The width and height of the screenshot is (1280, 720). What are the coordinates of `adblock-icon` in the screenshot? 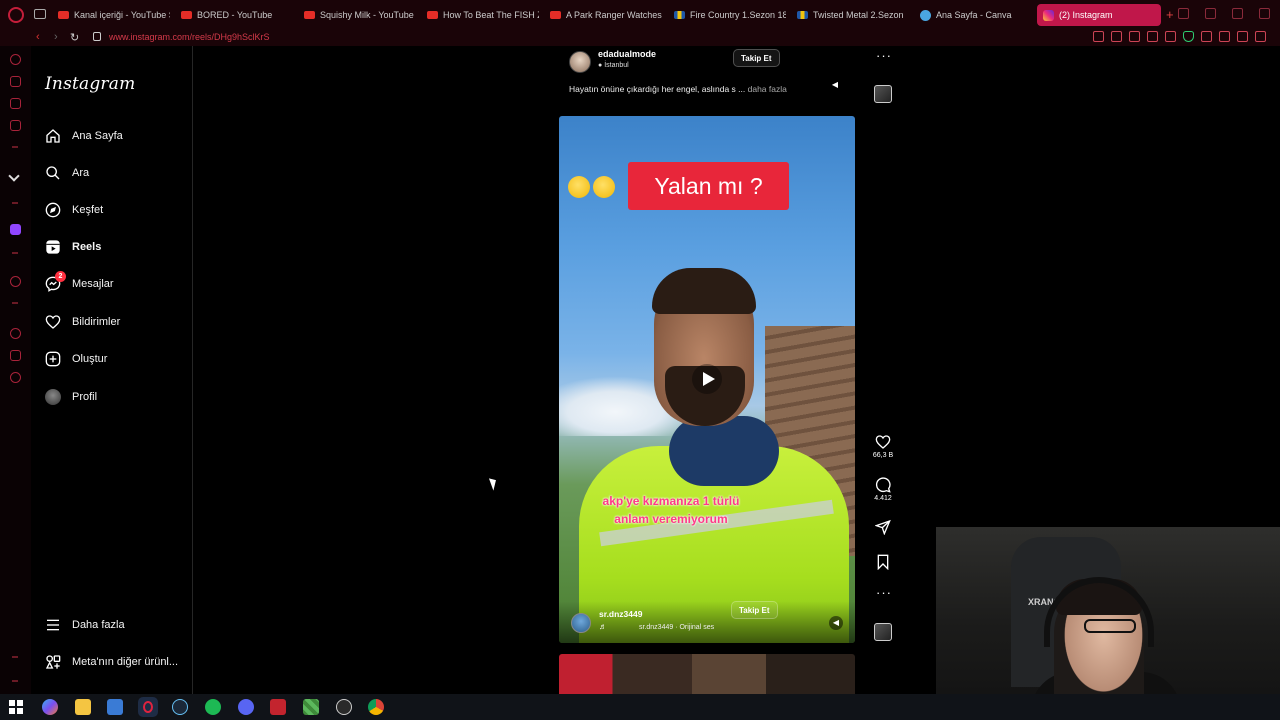 It's located at (1134, 36).